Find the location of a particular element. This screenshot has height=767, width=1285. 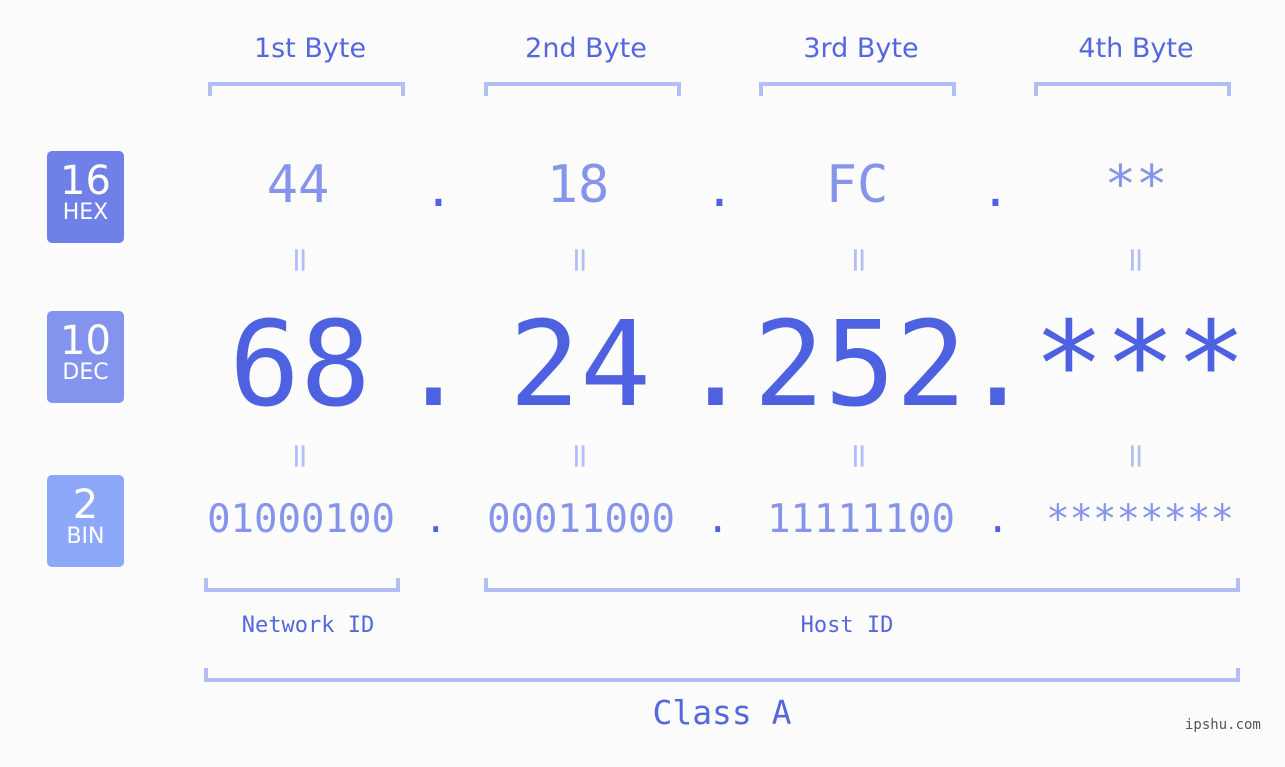

dec-byte-2: 24 is located at coordinates (580, 364).